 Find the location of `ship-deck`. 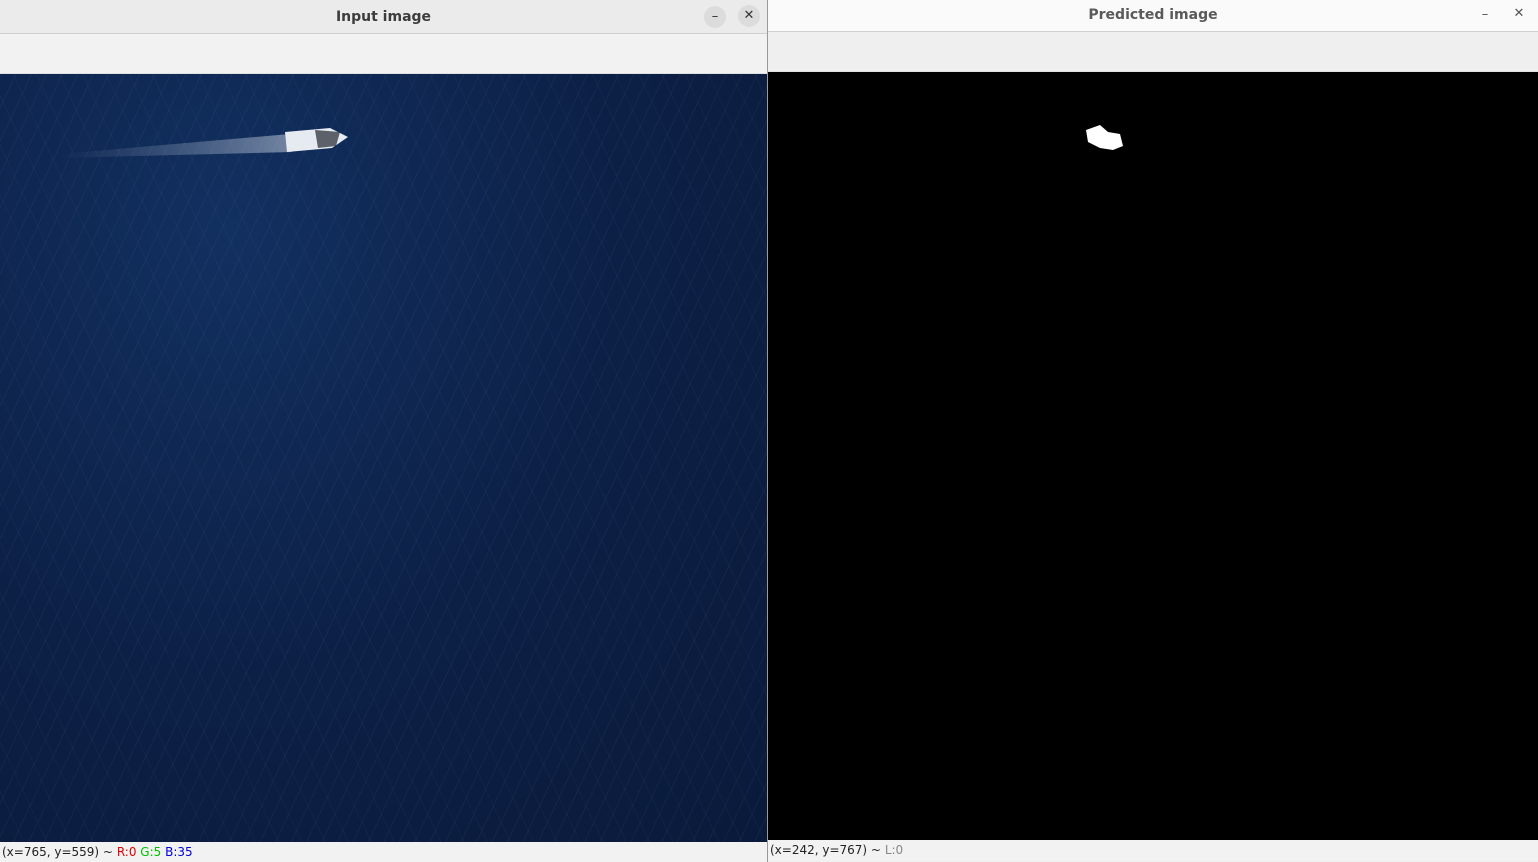

ship-deck is located at coordinates (327, 139).